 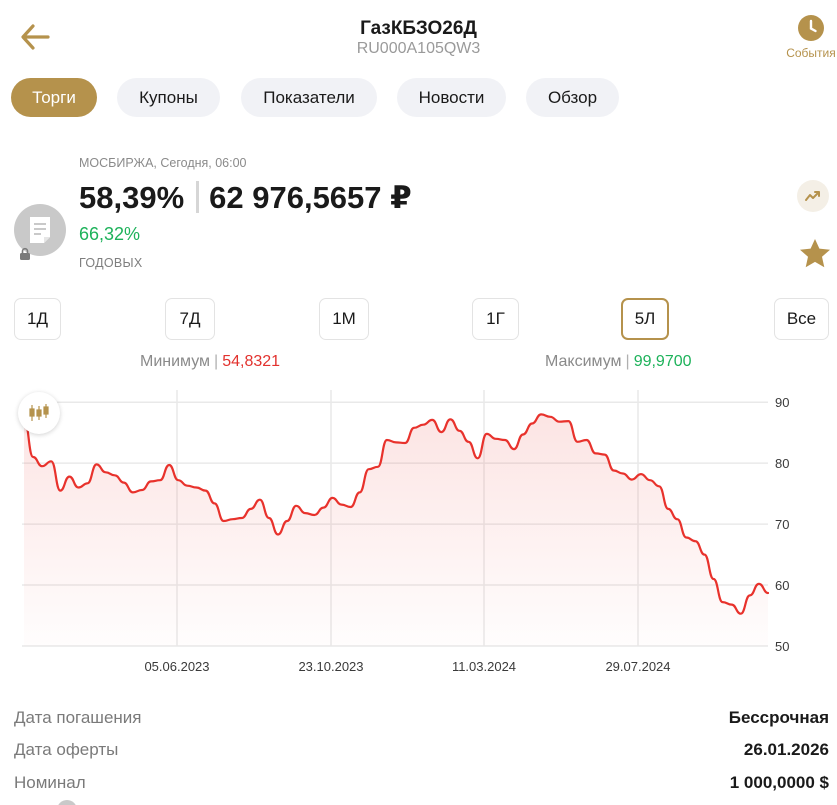 What do you see at coordinates (50, 782) in the screenshot?
I see `detail-label: Номинал` at bounding box center [50, 782].